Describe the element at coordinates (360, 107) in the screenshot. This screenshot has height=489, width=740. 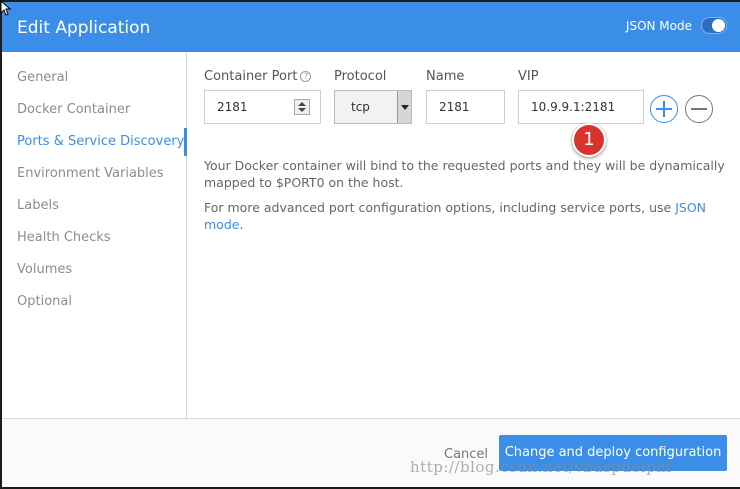
I see `protocol-value: tcp` at that location.